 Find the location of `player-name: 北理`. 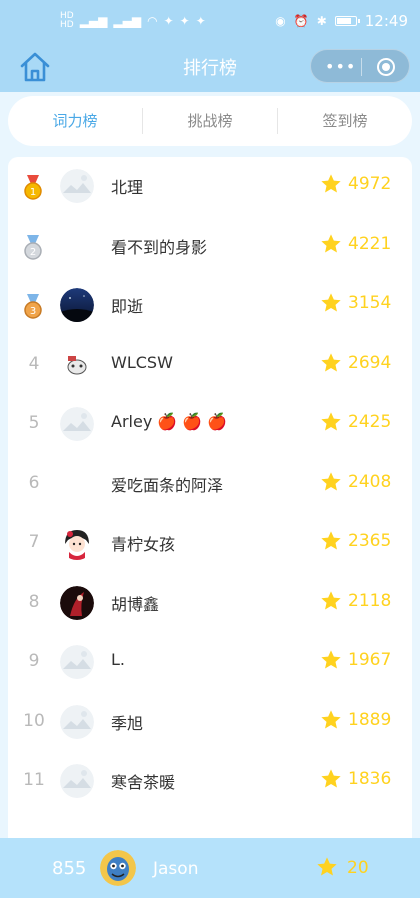

player-name: 北理 is located at coordinates (127, 187).